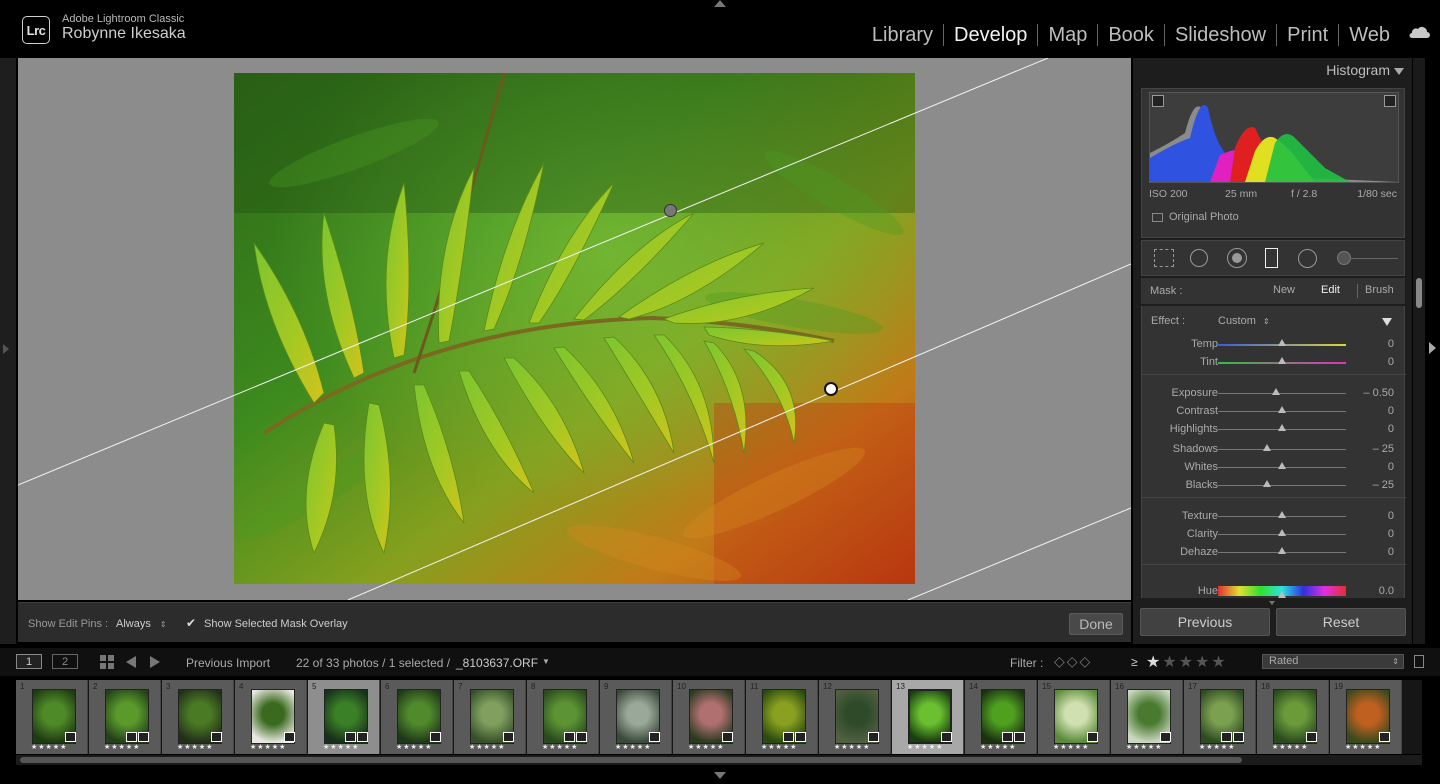 This screenshot has width=1440, height=784. I want to click on left-panel-collapsed, so click(8, 351).